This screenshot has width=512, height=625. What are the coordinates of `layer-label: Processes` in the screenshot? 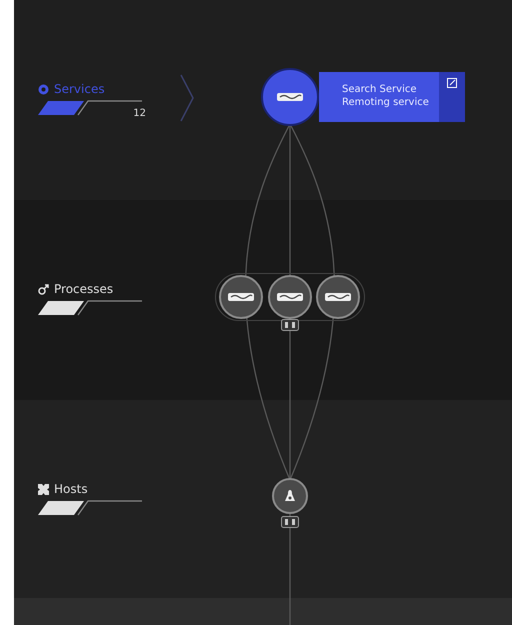 It's located at (84, 289).